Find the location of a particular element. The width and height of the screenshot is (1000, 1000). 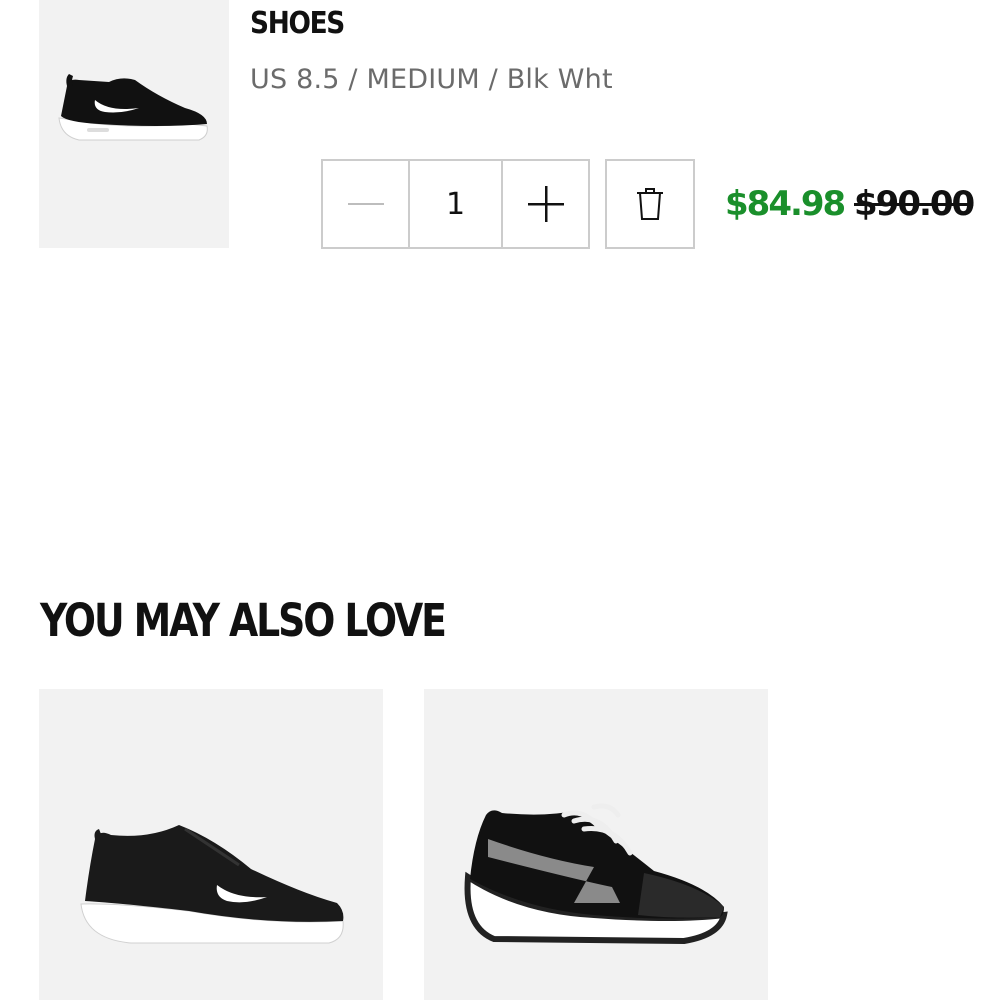

increase-quantity-button is located at coordinates (545, 204).